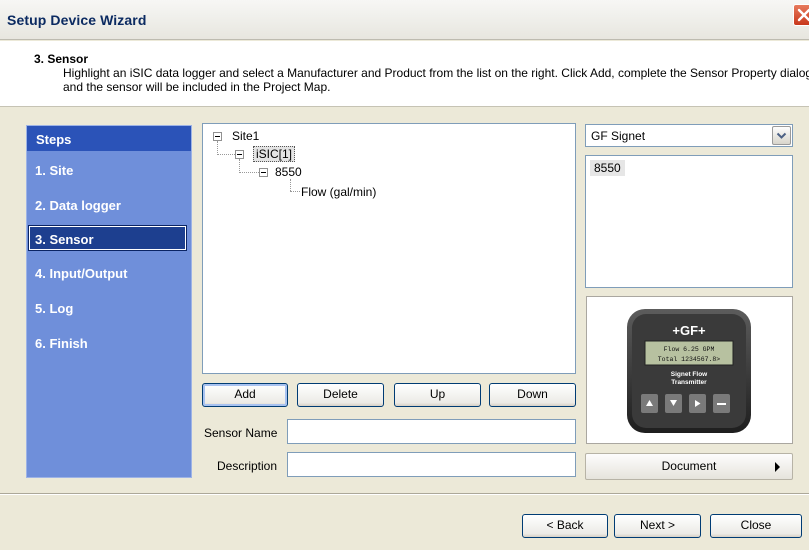 The image size is (809, 550). What do you see at coordinates (109, 170) in the screenshot?
I see `step-site: 1. Site` at bounding box center [109, 170].